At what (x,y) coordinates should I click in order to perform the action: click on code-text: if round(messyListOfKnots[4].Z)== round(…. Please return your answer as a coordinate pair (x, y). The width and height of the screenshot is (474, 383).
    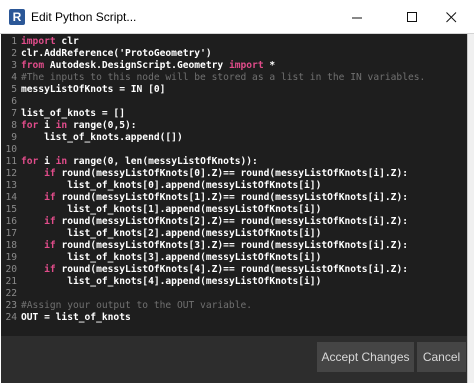
    Looking at the image, I should click on (214, 270).